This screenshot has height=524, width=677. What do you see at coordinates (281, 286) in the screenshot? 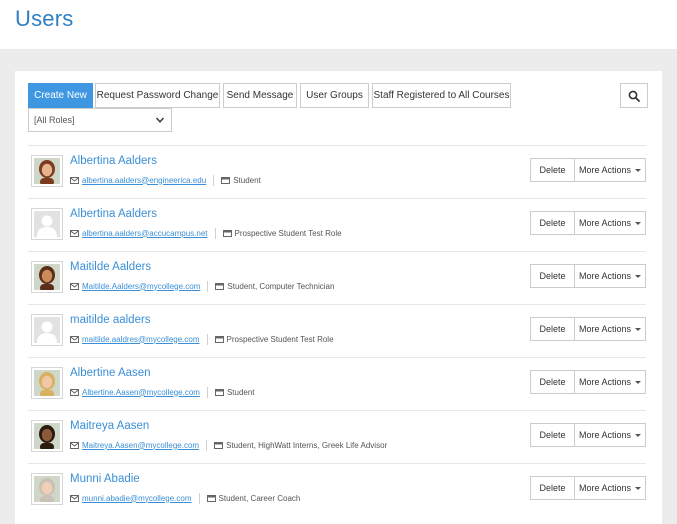
I see `user-roles: Student, Computer Technician` at bounding box center [281, 286].